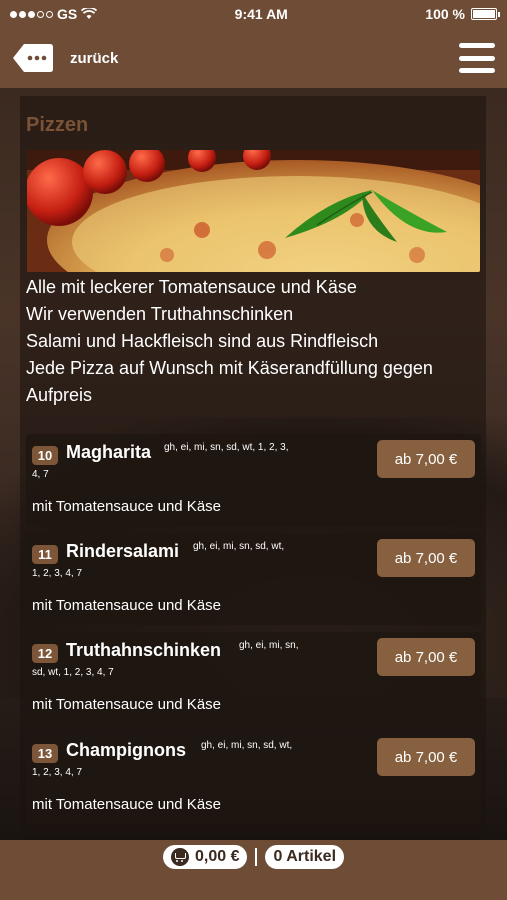 This screenshot has height=900, width=507. What do you see at coordinates (33, 58) in the screenshot?
I see `back-arrow-icon` at bounding box center [33, 58].